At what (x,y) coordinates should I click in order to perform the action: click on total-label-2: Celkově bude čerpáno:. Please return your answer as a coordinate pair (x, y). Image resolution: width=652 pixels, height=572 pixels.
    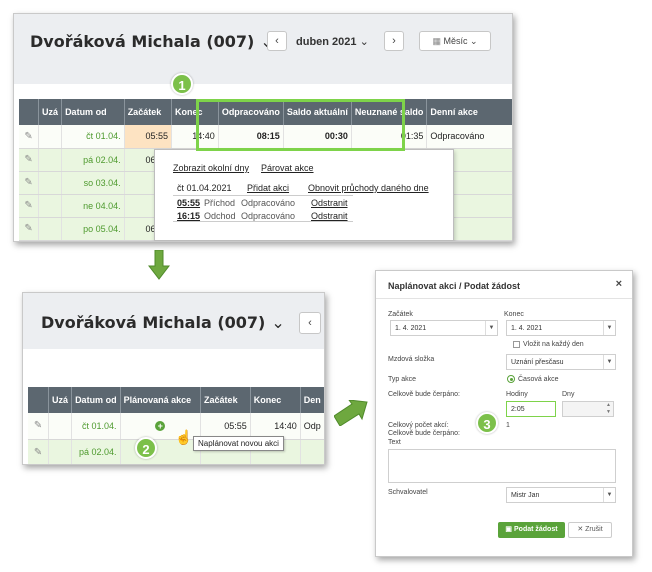
    Looking at the image, I should click on (424, 433).